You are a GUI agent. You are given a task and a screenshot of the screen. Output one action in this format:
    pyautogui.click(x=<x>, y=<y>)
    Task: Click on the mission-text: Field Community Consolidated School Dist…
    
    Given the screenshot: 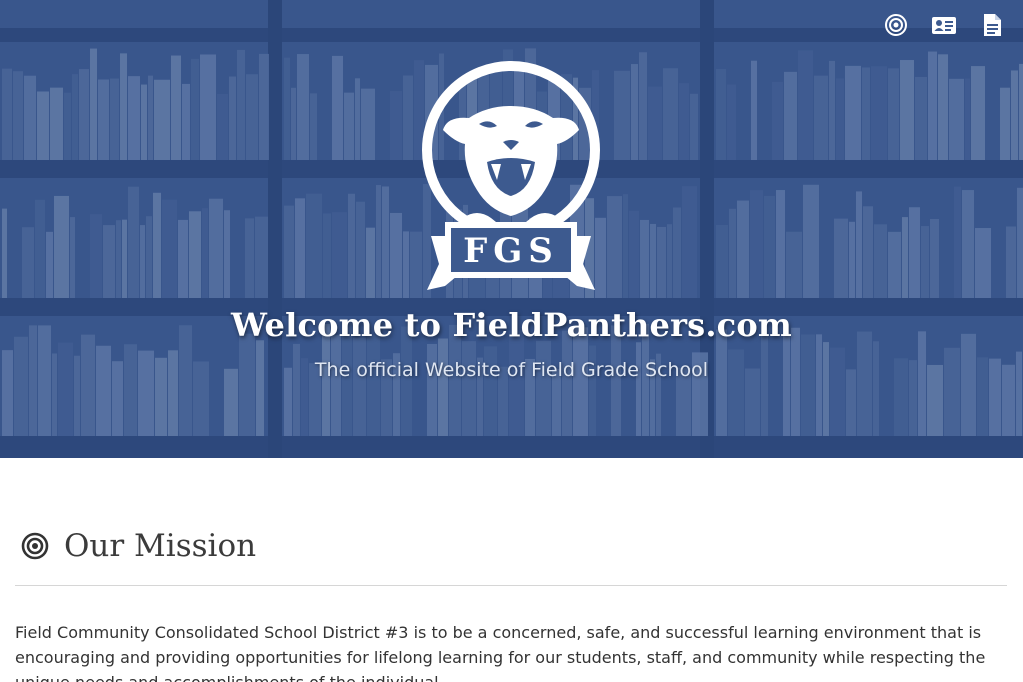 What is the action you would take?
    pyautogui.click(x=500, y=652)
    